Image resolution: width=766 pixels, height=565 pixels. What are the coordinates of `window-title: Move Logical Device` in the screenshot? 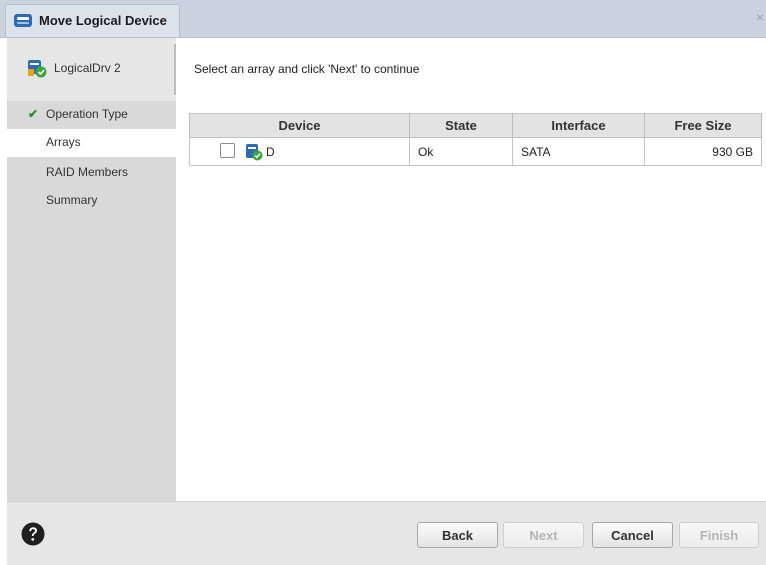 It's located at (103, 20).